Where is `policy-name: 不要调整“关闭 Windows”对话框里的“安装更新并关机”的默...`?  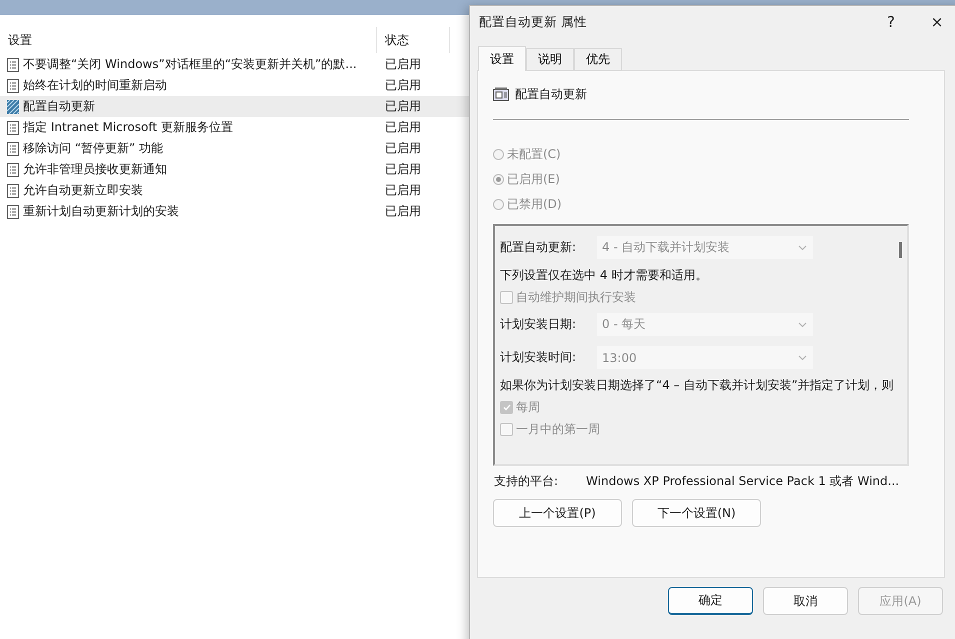 policy-name: 不要调整“关闭 Windows”对话框里的“安装更新并关机”的默... is located at coordinates (190, 64).